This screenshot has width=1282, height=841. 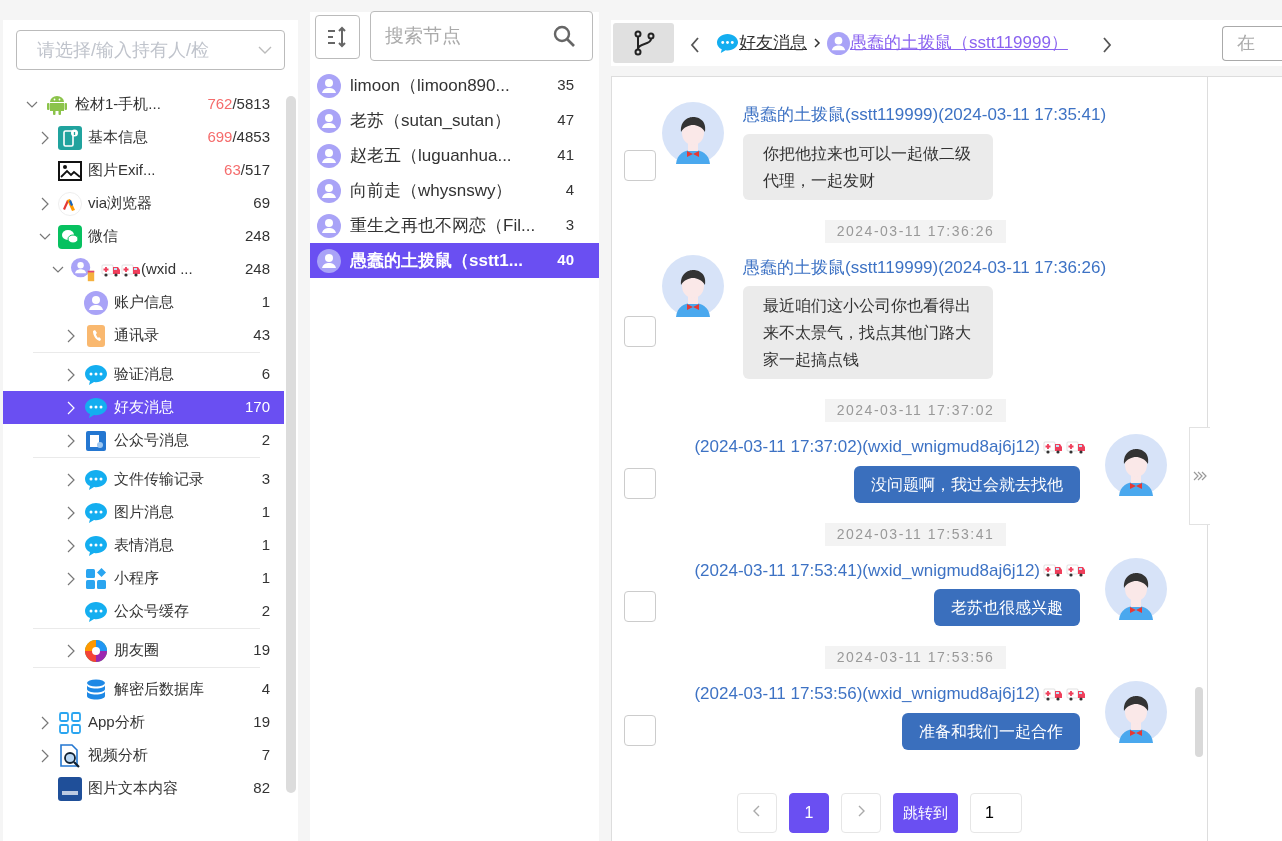 What do you see at coordinates (337, 37) in the screenshot?
I see `sort-button` at bounding box center [337, 37].